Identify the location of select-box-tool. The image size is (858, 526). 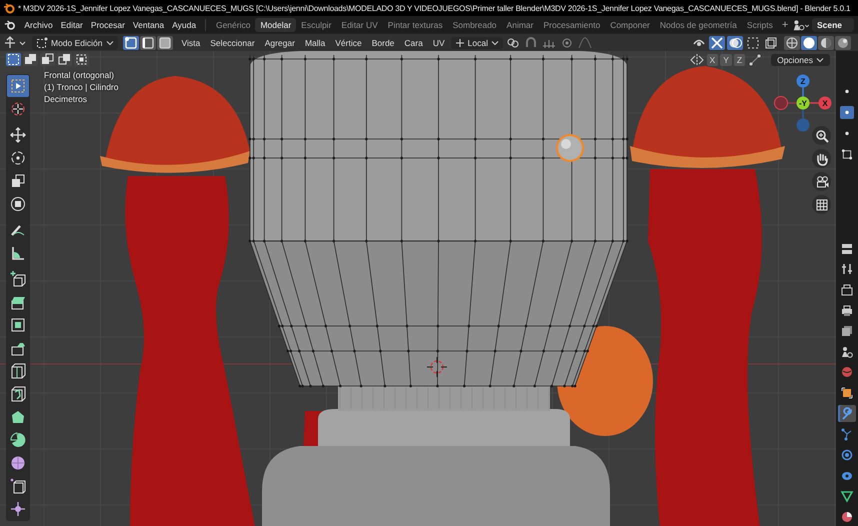
(18, 86).